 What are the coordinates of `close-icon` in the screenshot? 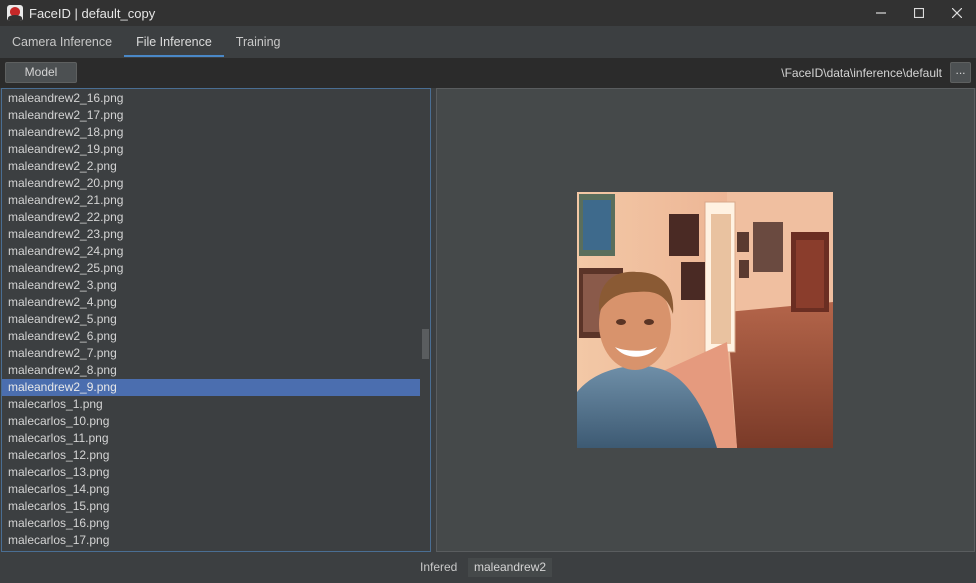 It's located at (957, 13).